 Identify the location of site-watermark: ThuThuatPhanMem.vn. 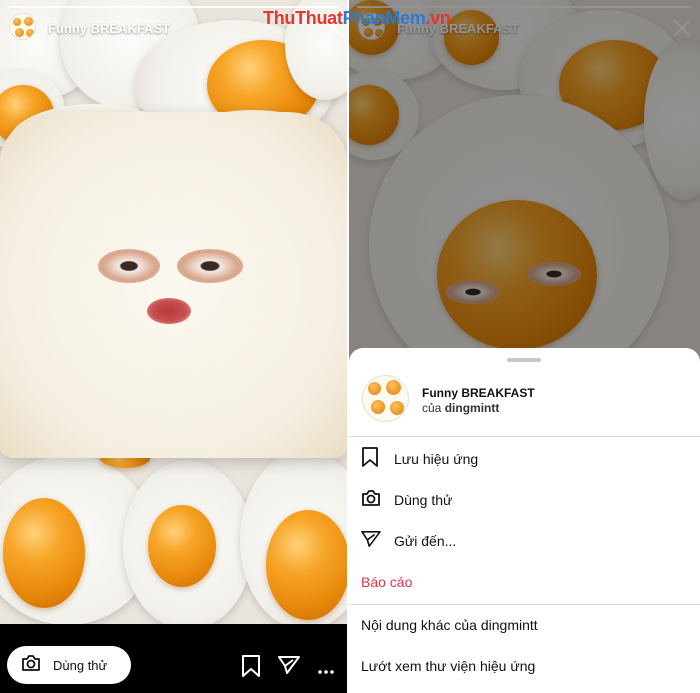
(357, 18).